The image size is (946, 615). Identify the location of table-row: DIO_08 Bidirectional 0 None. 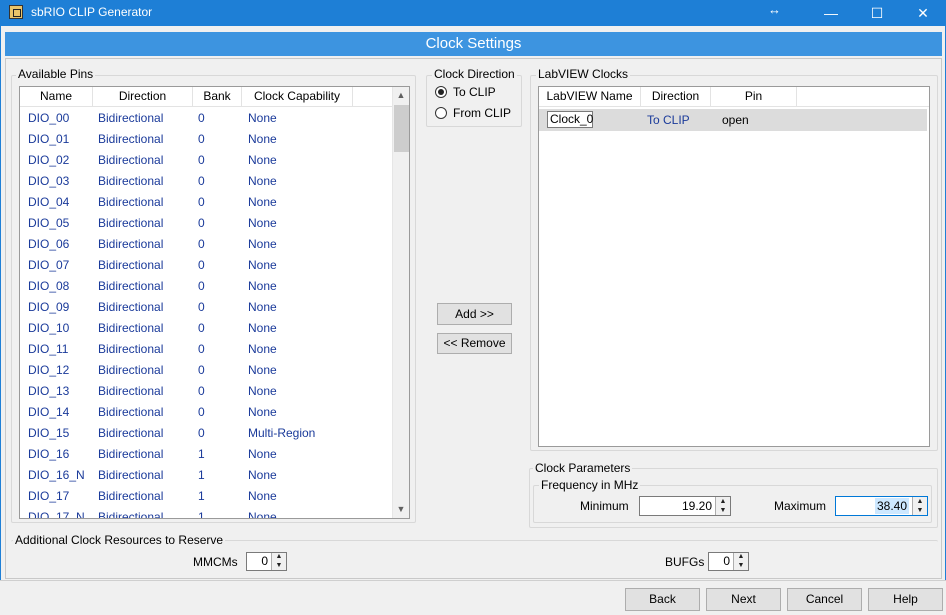
(206, 286).